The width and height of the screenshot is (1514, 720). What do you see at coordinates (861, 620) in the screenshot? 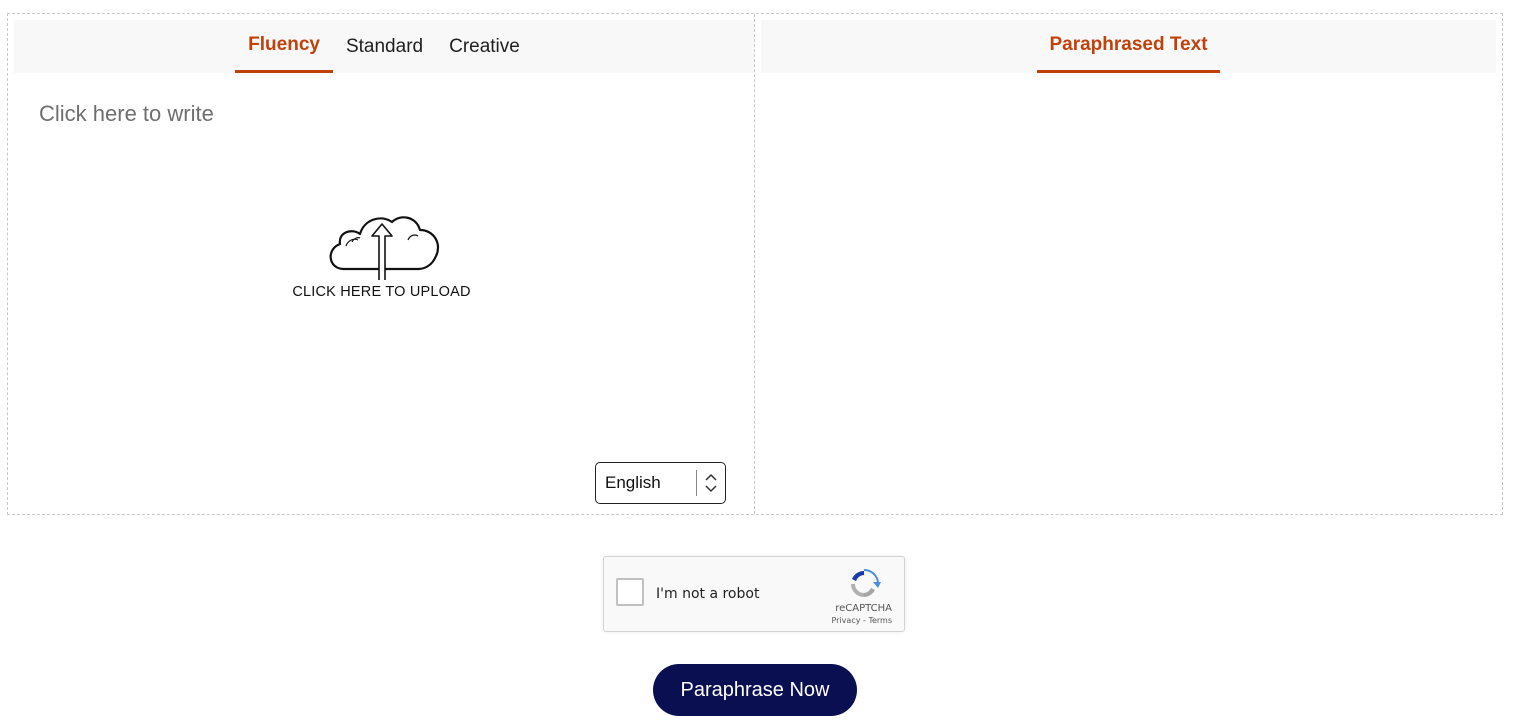
I see `captcha-links: Privacy - Terms` at bounding box center [861, 620].